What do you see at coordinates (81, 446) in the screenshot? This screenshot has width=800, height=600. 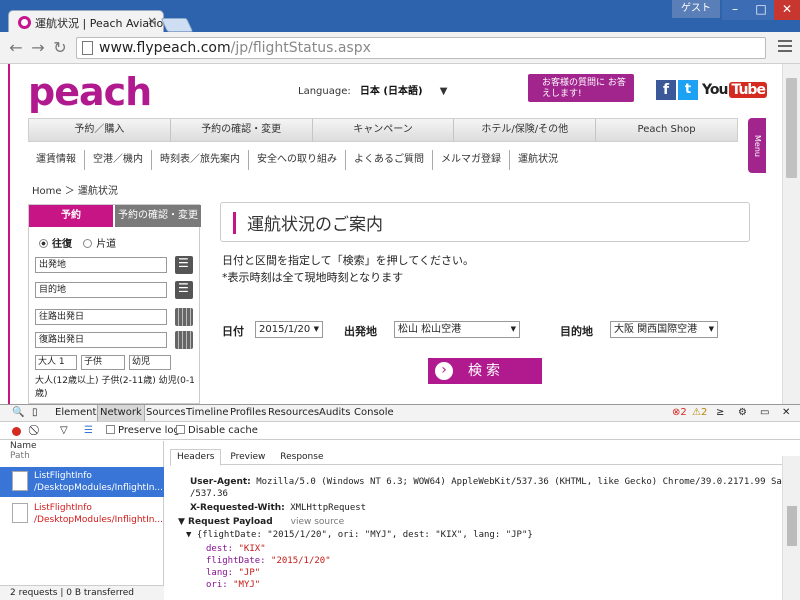 I see `column-name: Name` at bounding box center [81, 446].